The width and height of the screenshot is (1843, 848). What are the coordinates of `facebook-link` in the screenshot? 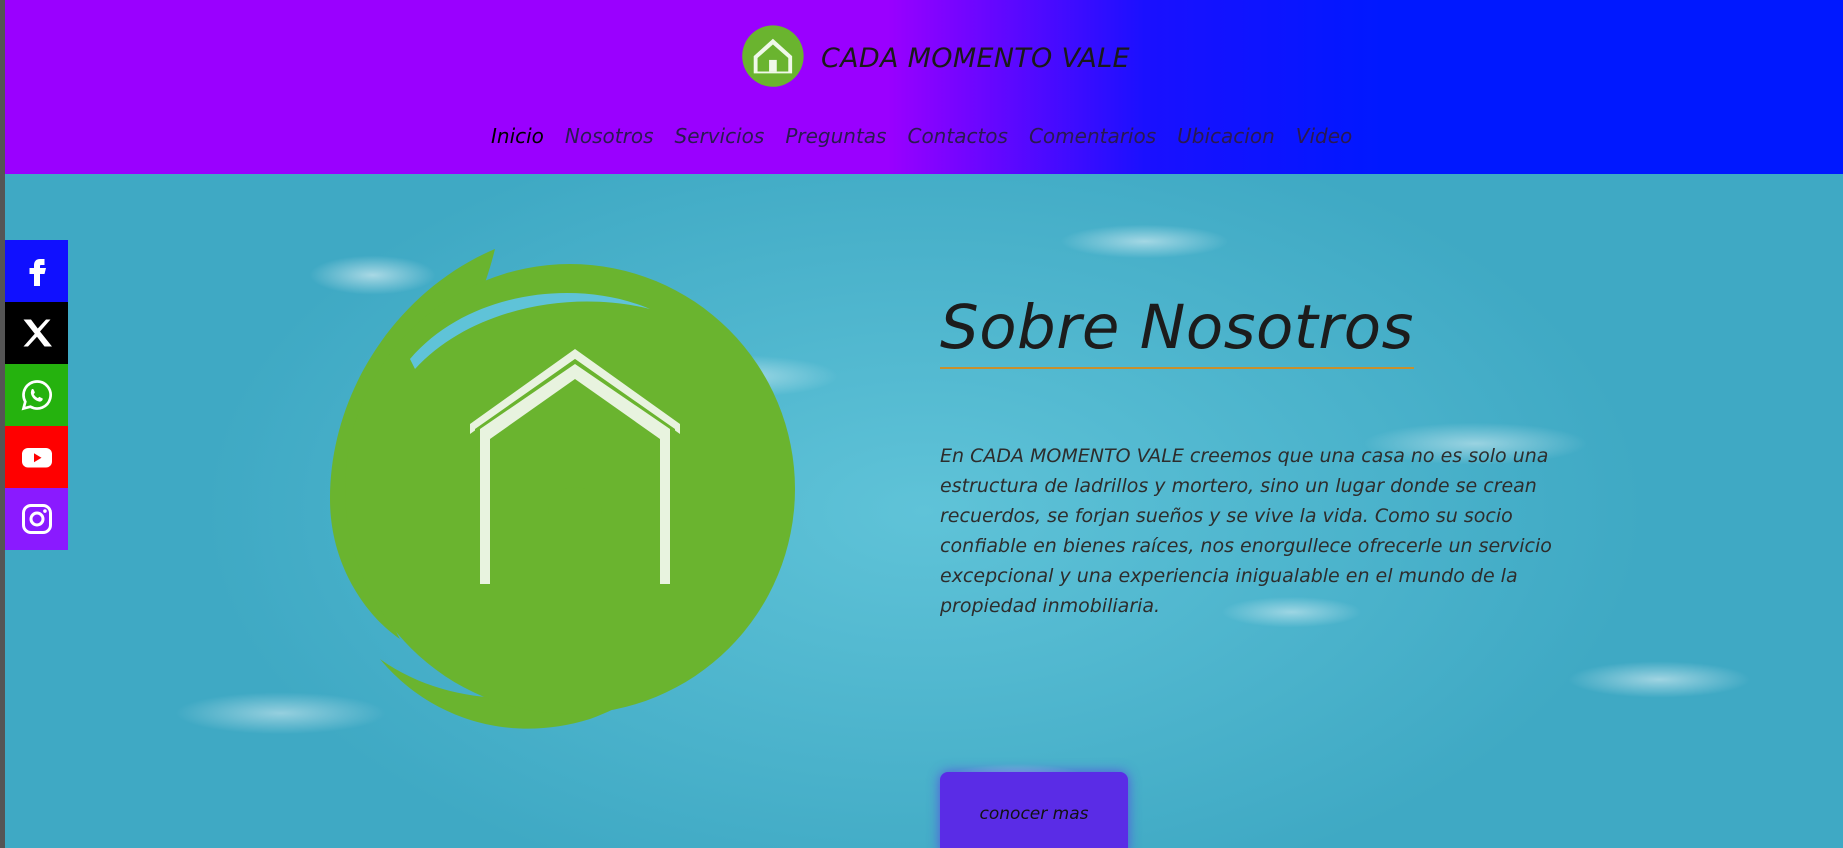 It's located at (36, 271).